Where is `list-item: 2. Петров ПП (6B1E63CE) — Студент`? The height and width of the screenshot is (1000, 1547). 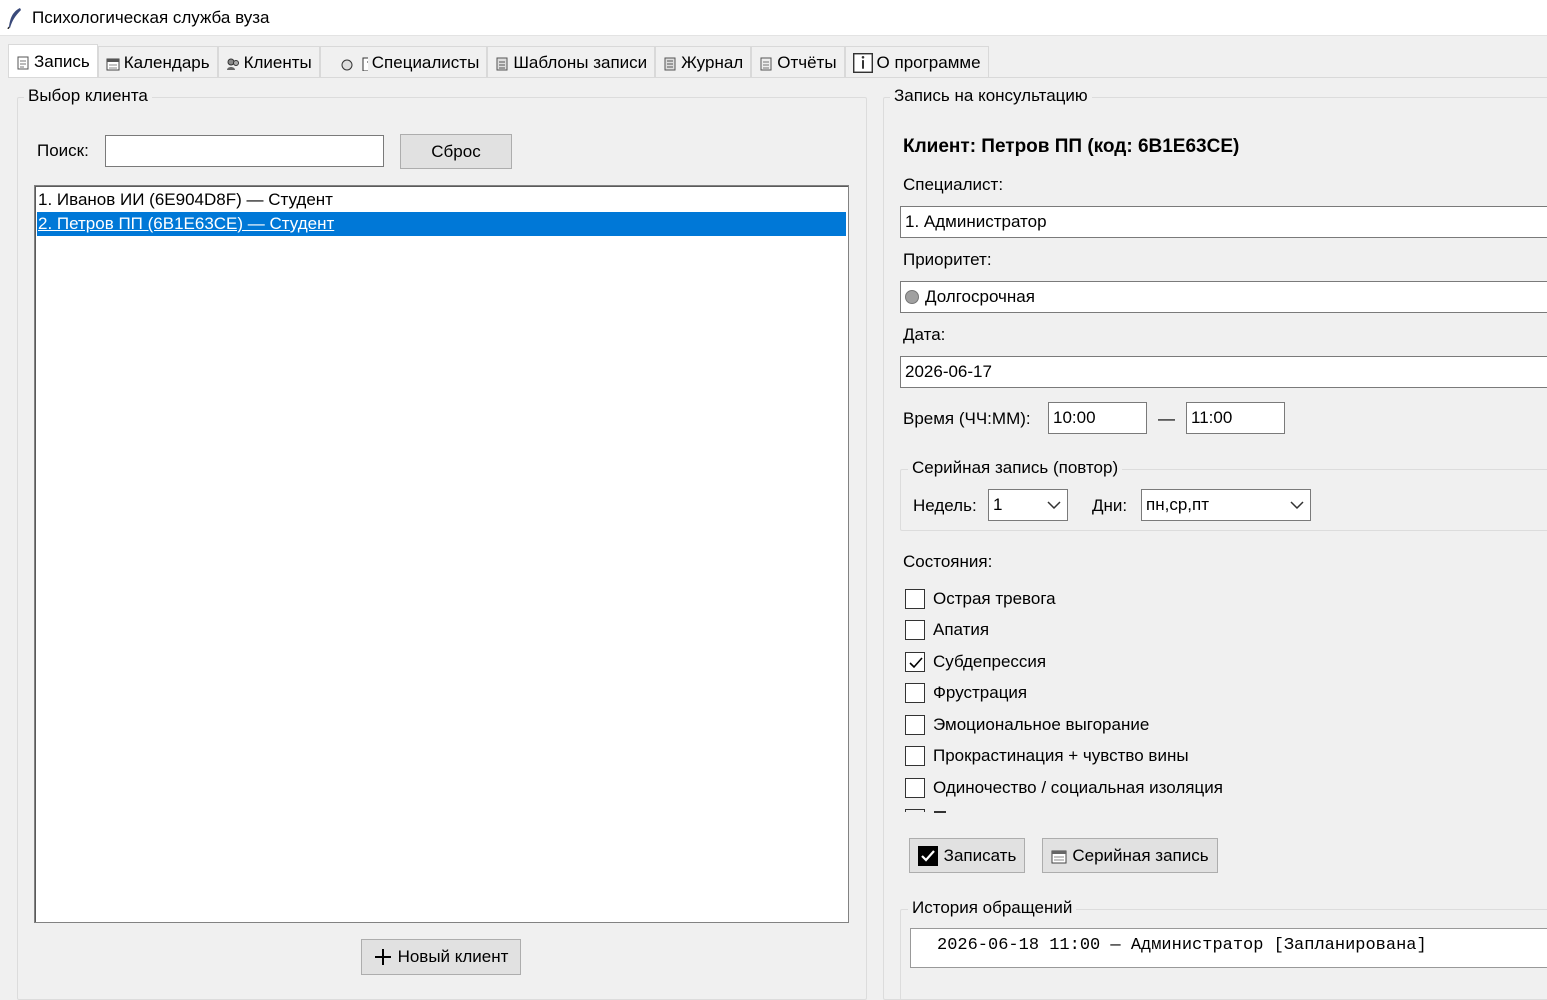
list-item: 2. Петров ПП (6B1E63CE) — Студент is located at coordinates (441, 224).